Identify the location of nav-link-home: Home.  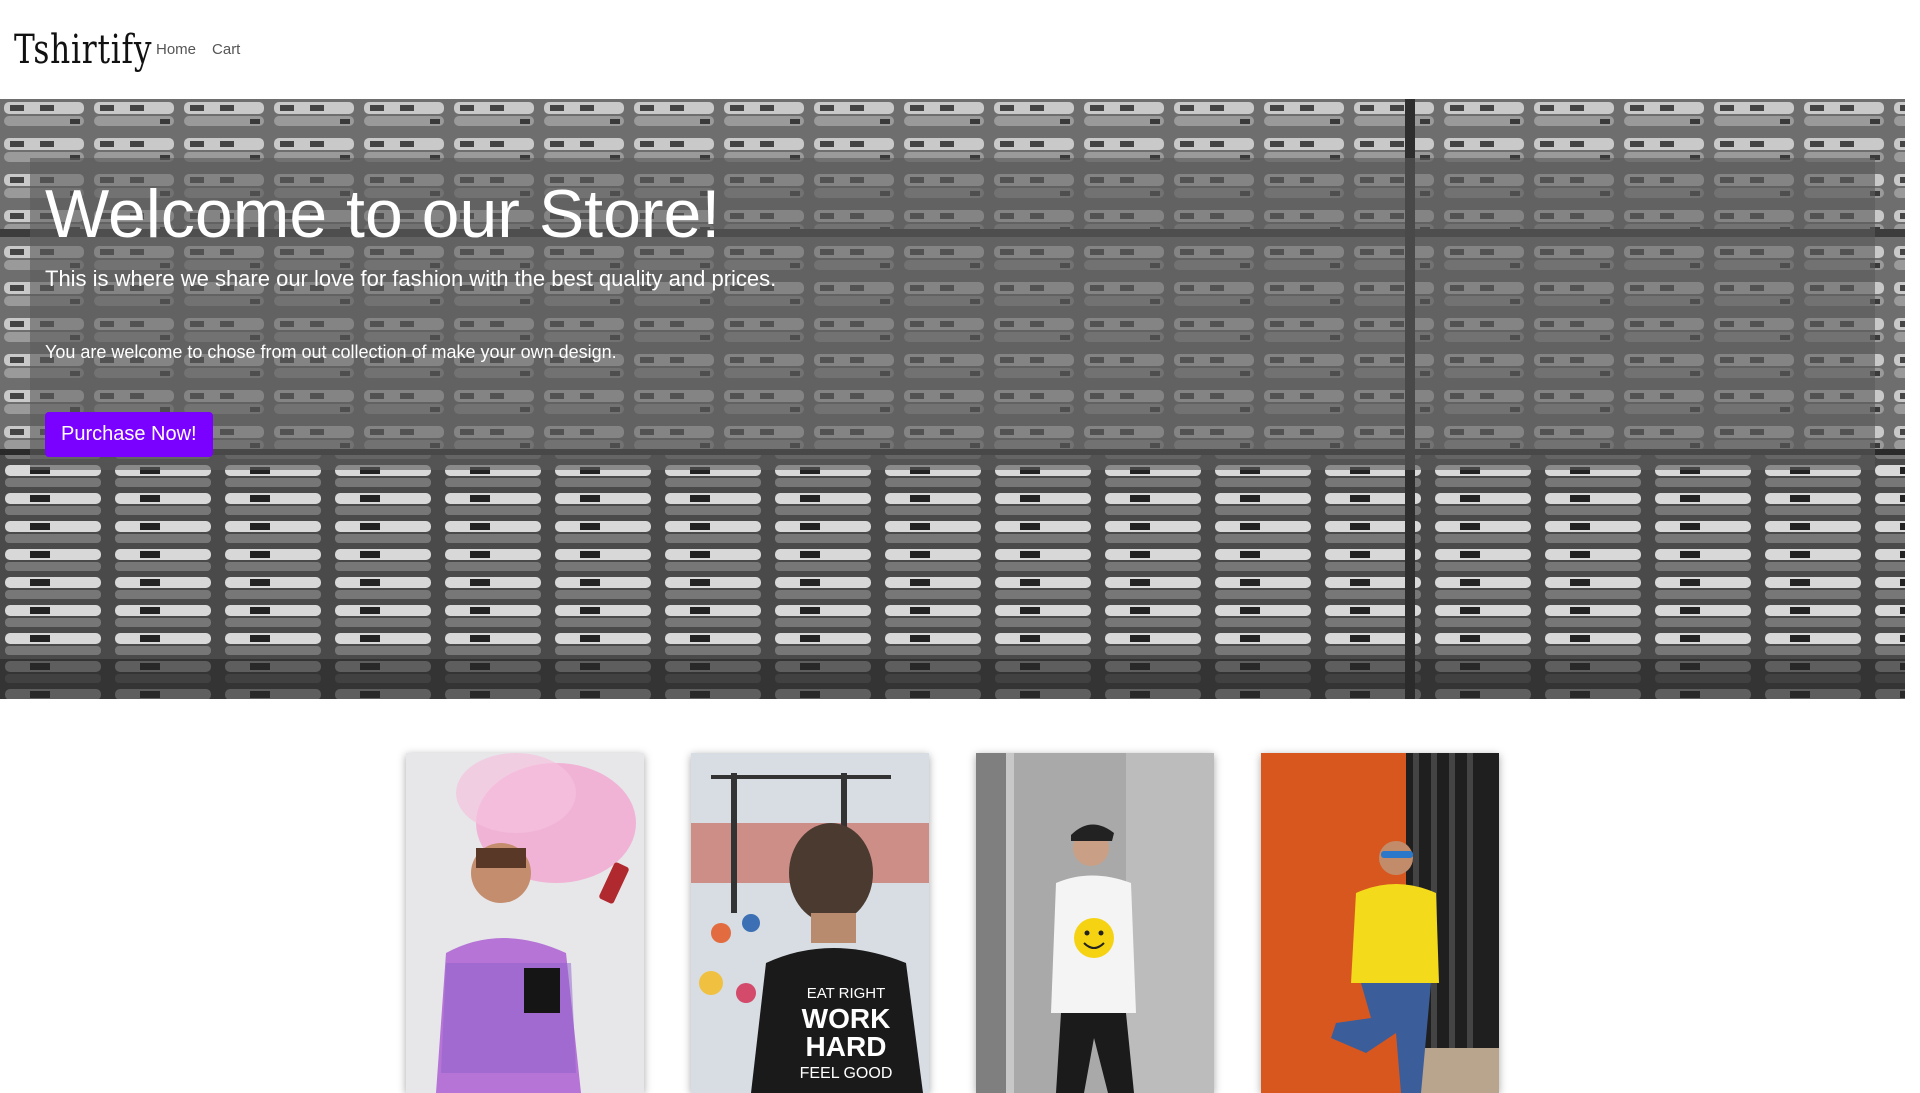
(176, 49).